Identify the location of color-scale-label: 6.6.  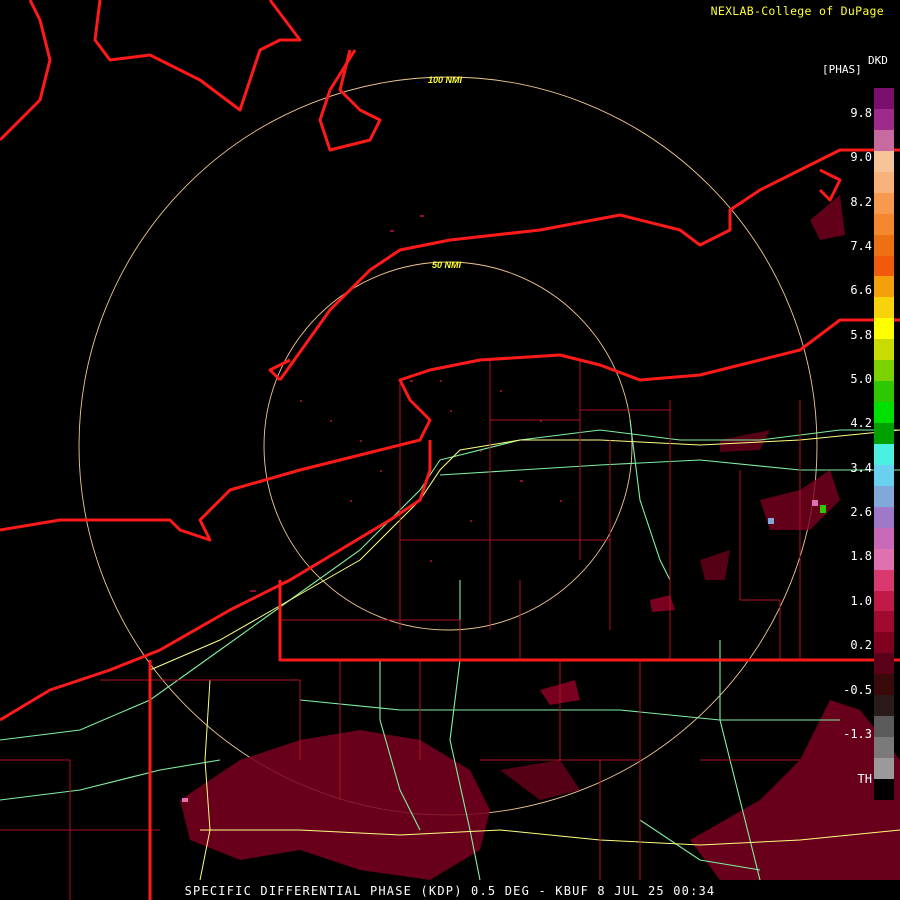
(861, 290).